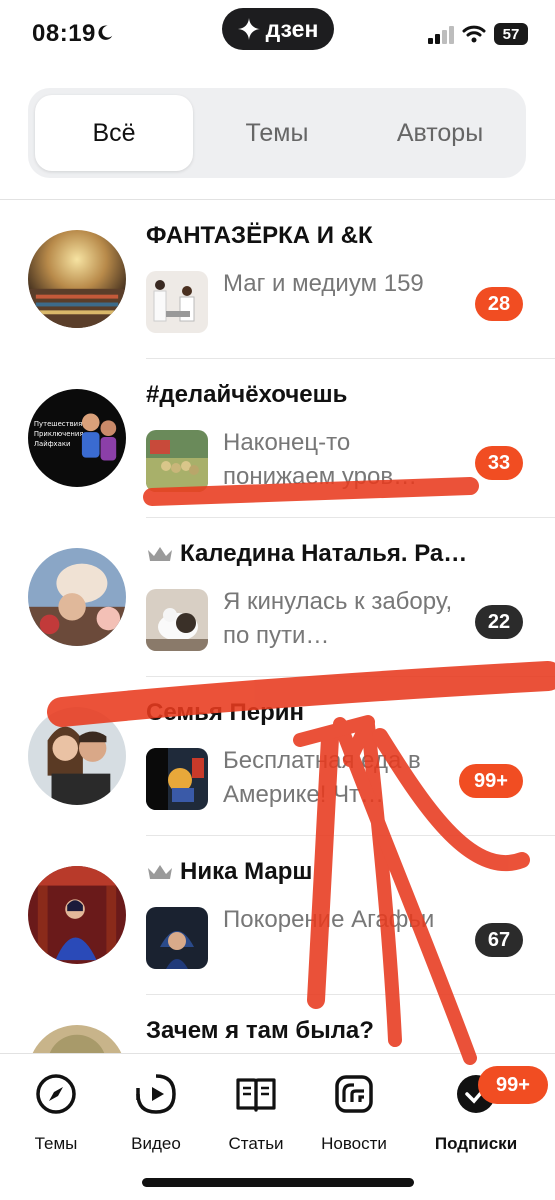  Describe the element at coordinates (260, 1030) in the screenshot. I see `channel-name: Зачем я там была?` at that location.